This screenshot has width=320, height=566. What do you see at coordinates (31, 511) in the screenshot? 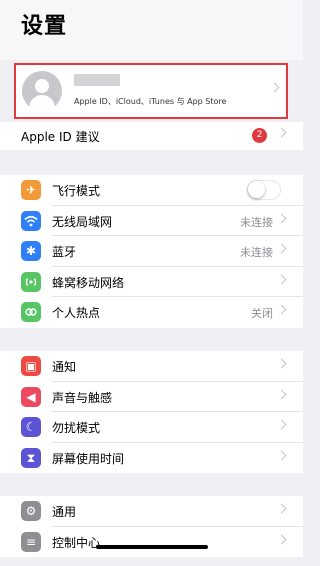
I see `gear-icon: ⚙` at bounding box center [31, 511].